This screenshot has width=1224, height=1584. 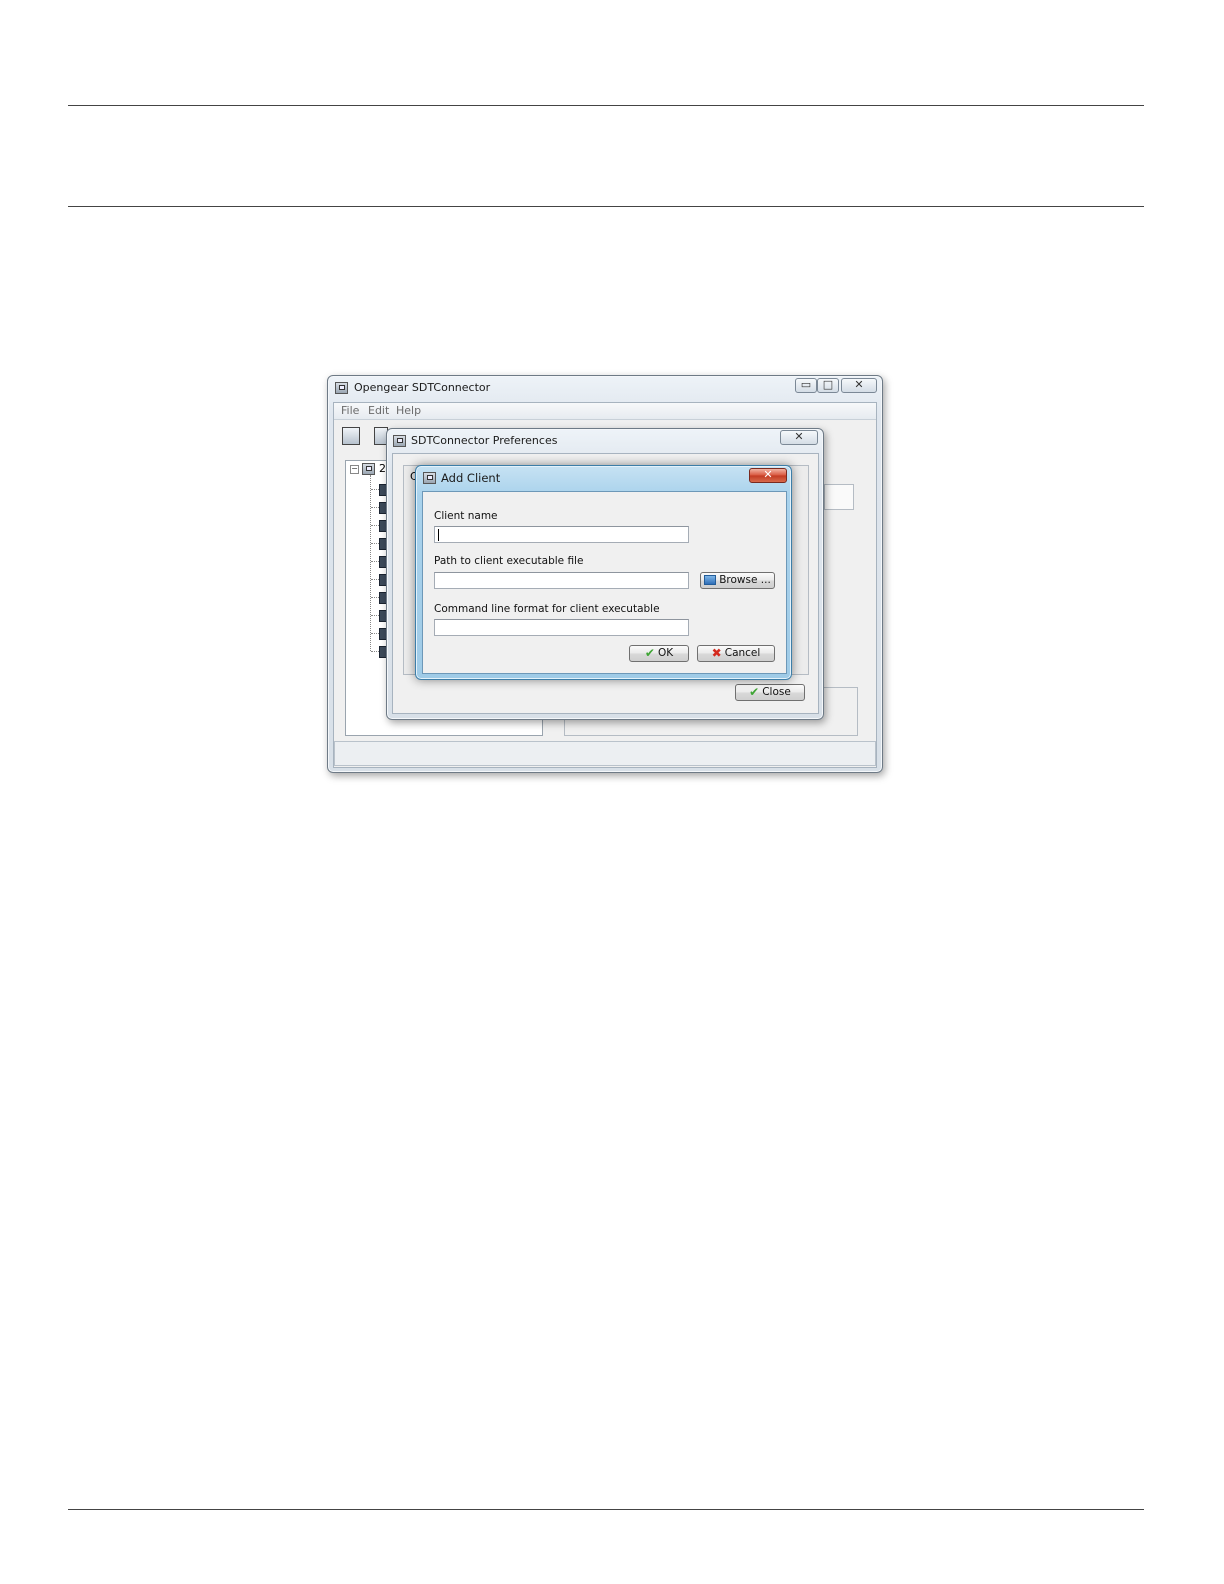 I want to click on preferences-close-x-button: ✕, so click(x=799, y=437).